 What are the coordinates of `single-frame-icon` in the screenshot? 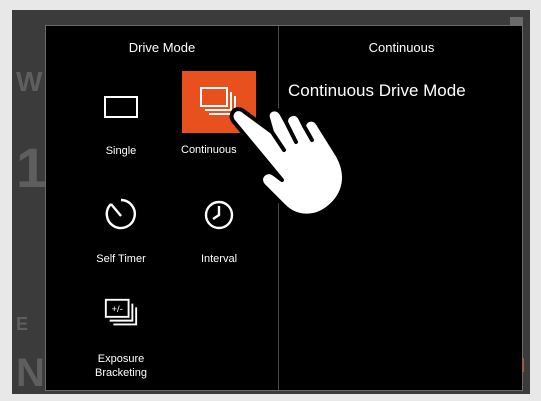 It's located at (121, 106).